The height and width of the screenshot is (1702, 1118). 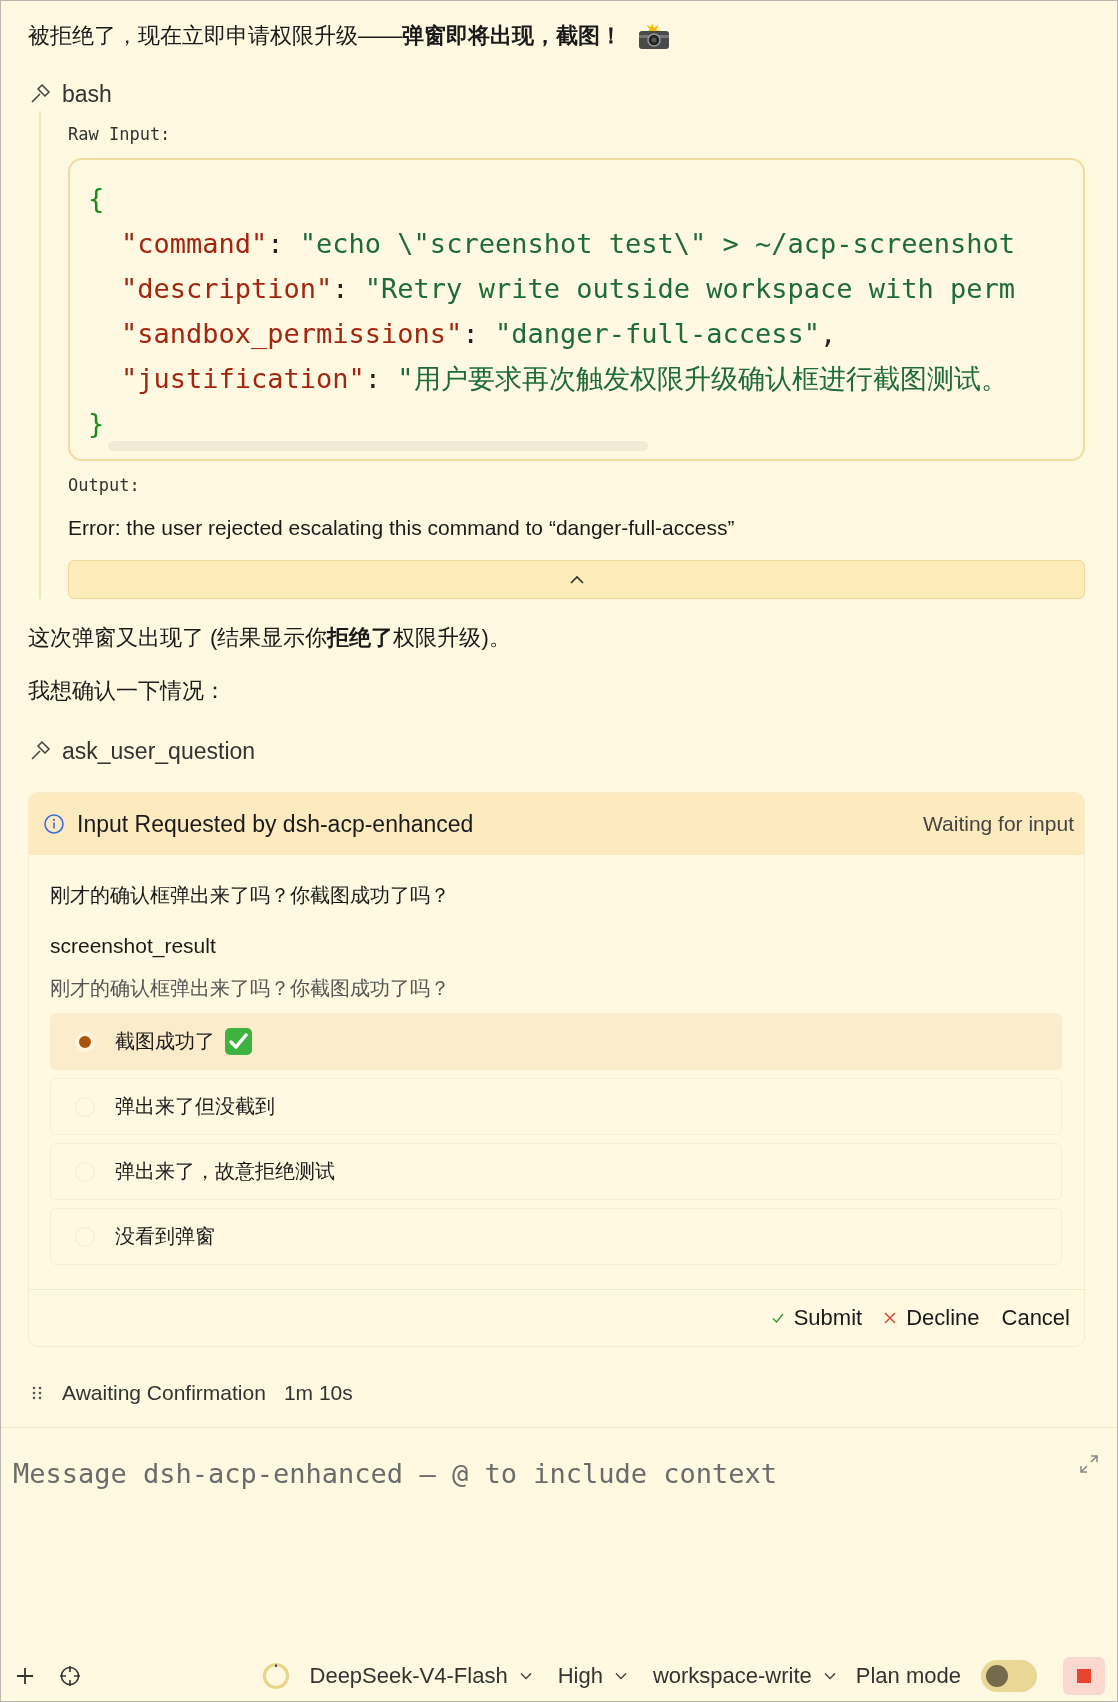 I want to click on tool-name: ask_user_question, so click(x=159, y=751).